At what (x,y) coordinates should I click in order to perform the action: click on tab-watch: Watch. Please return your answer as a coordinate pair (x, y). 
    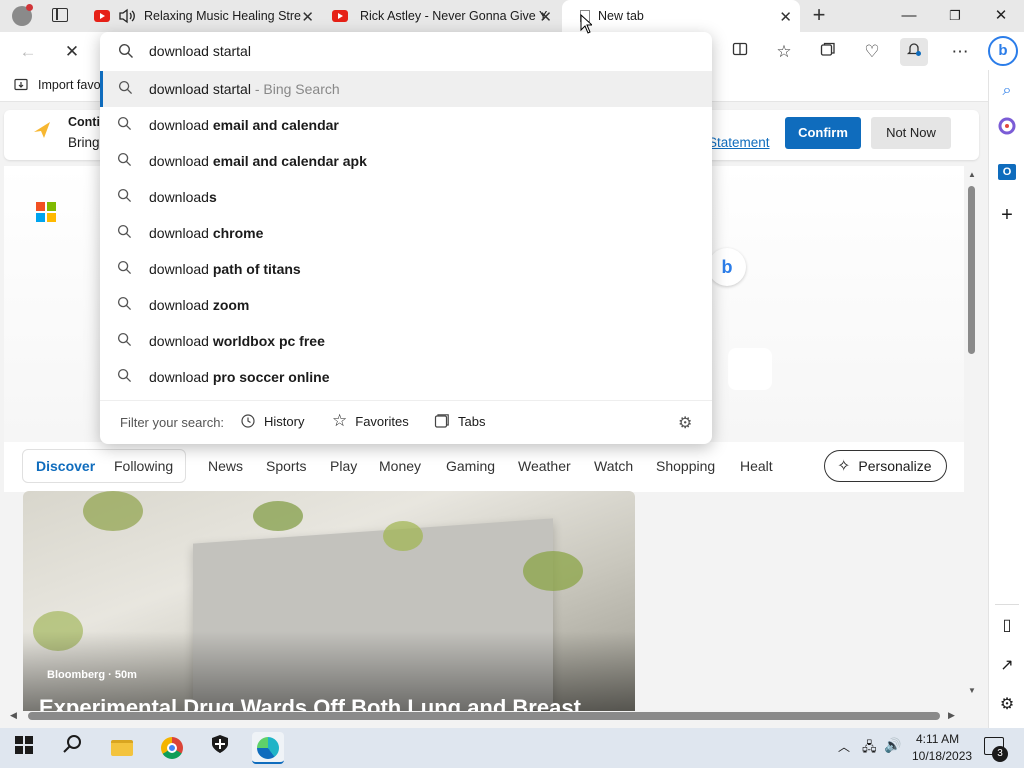
    Looking at the image, I should click on (613, 466).